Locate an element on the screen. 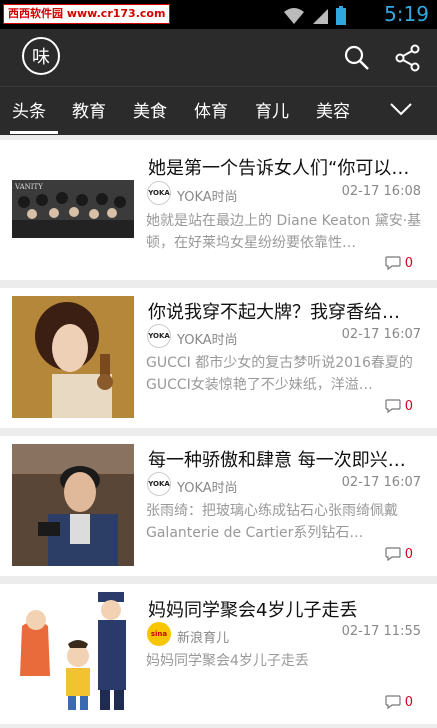  logo-text: 味 is located at coordinates (41, 57).